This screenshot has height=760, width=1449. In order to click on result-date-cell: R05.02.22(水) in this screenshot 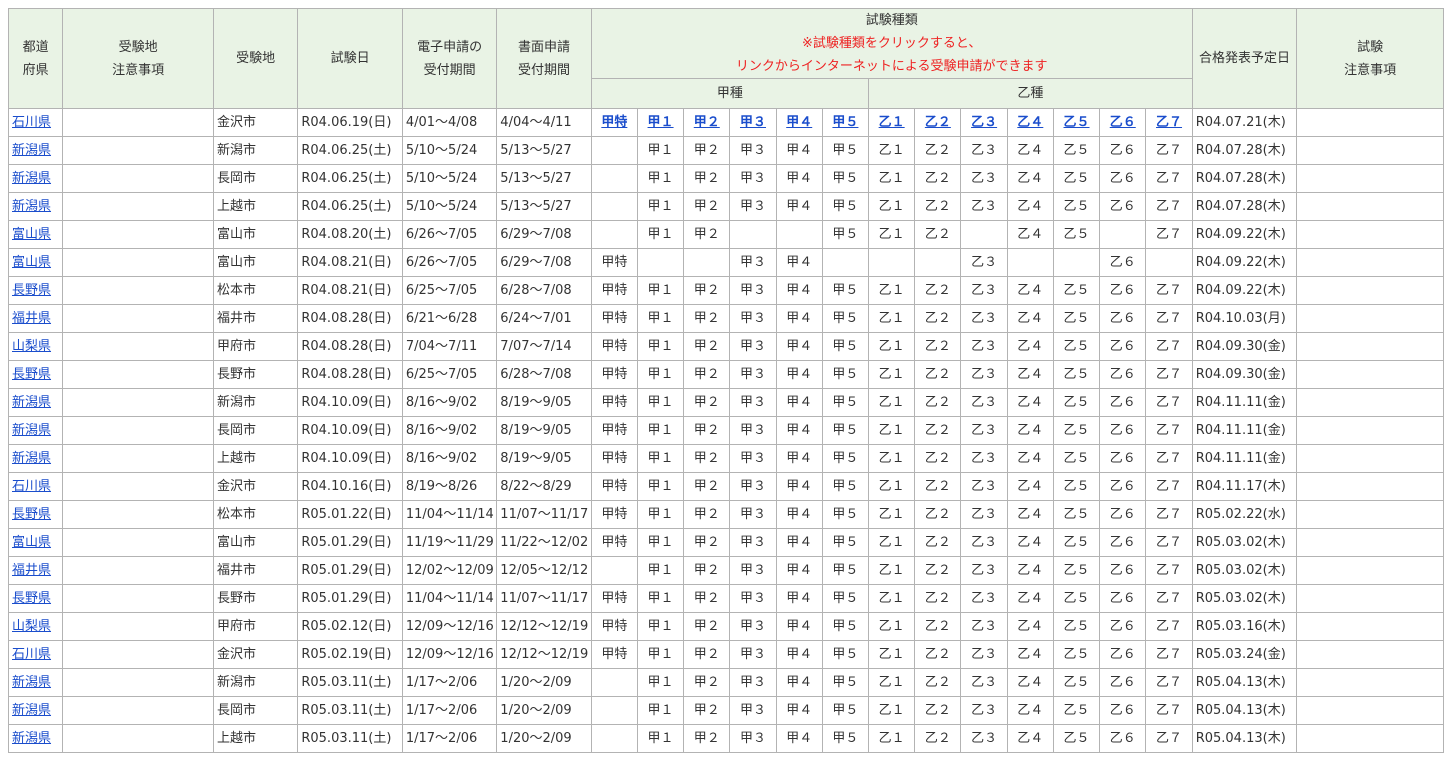, I will do `click(1244, 514)`.